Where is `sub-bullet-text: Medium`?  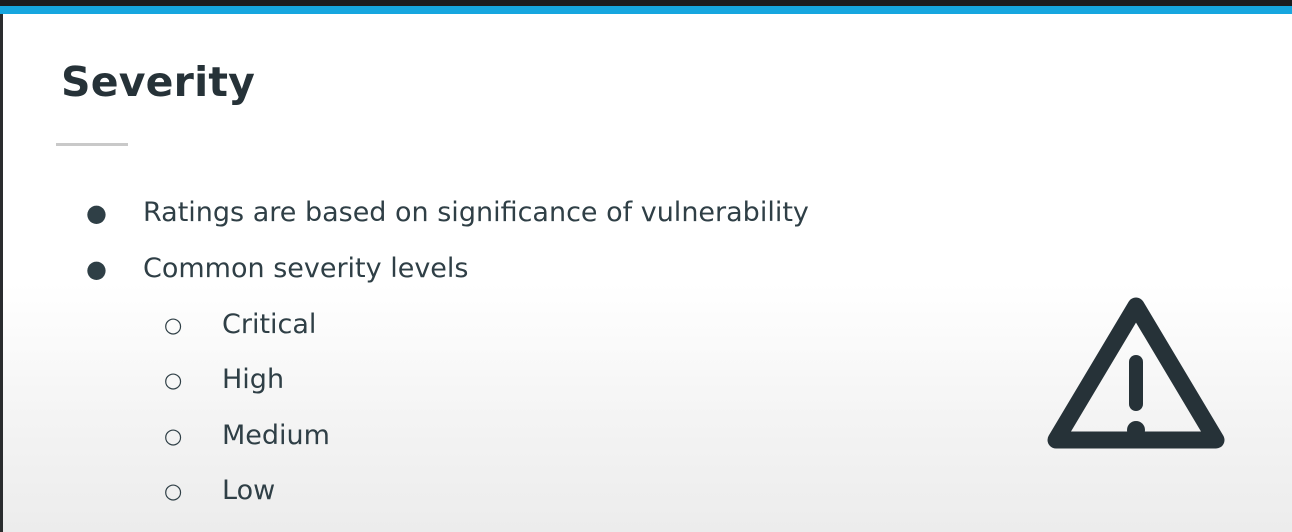 sub-bullet-text: Medium is located at coordinates (276, 435).